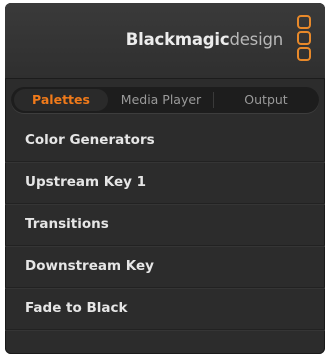 The height and width of the screenshot is (360, 330). What do you see at coordinates (165, 141) in the screenshot?
I see `palette-item-color-generators: Color Generators` at bounding box center [165, 141].